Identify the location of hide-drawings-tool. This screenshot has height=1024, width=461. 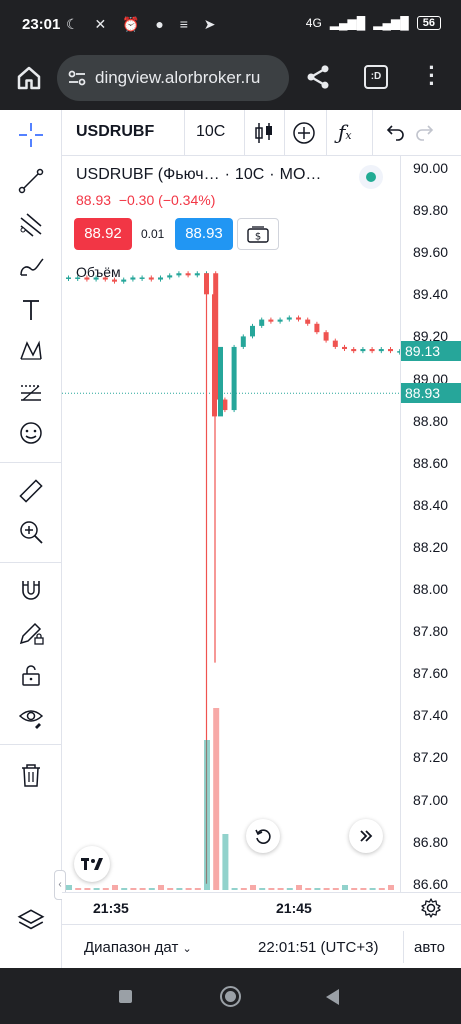
(31, 717).